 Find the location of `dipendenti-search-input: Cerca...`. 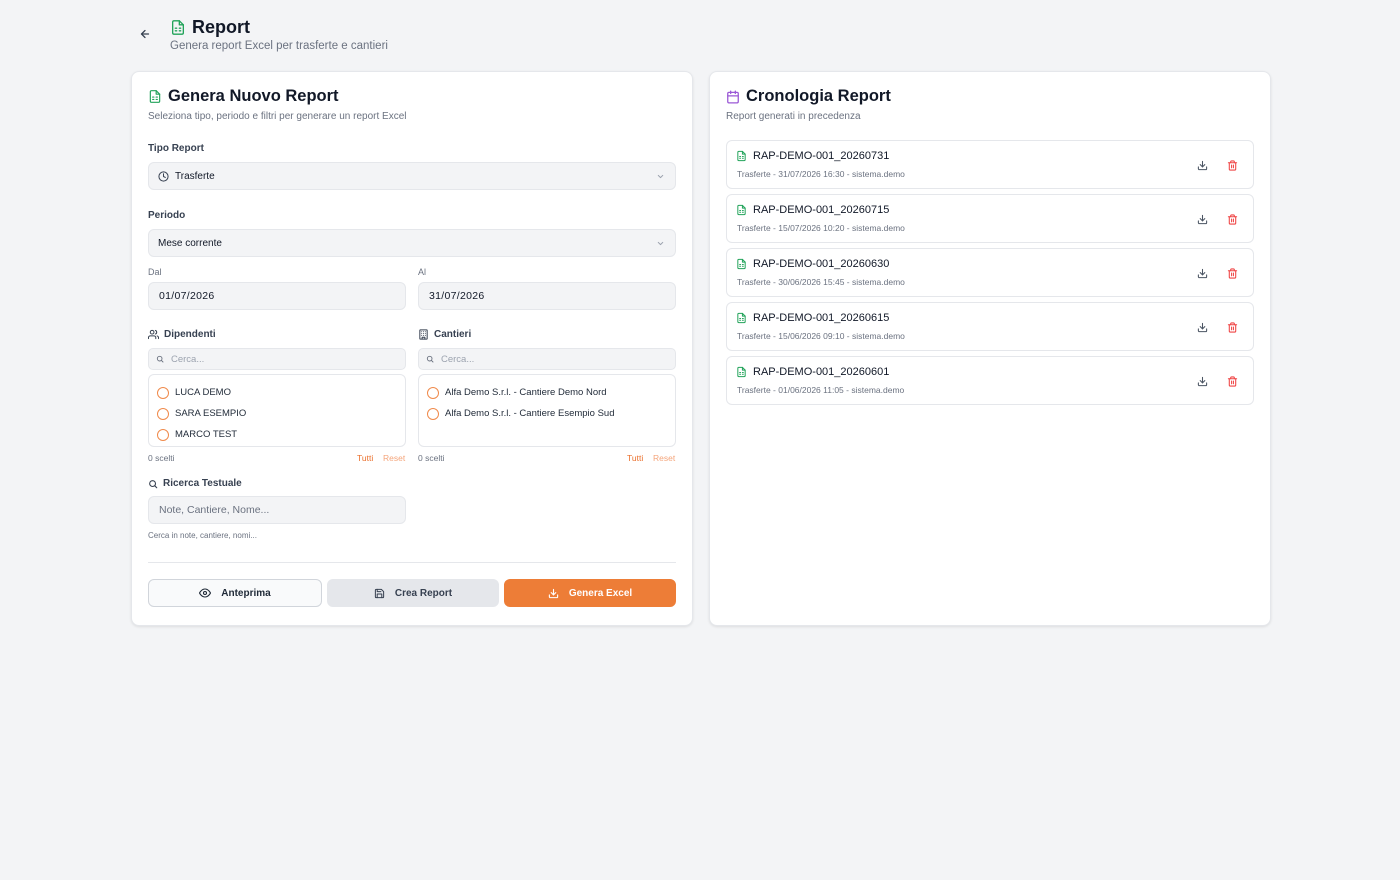

dipendenti-search-input: Cerca... is located at coordinates (277, 359).